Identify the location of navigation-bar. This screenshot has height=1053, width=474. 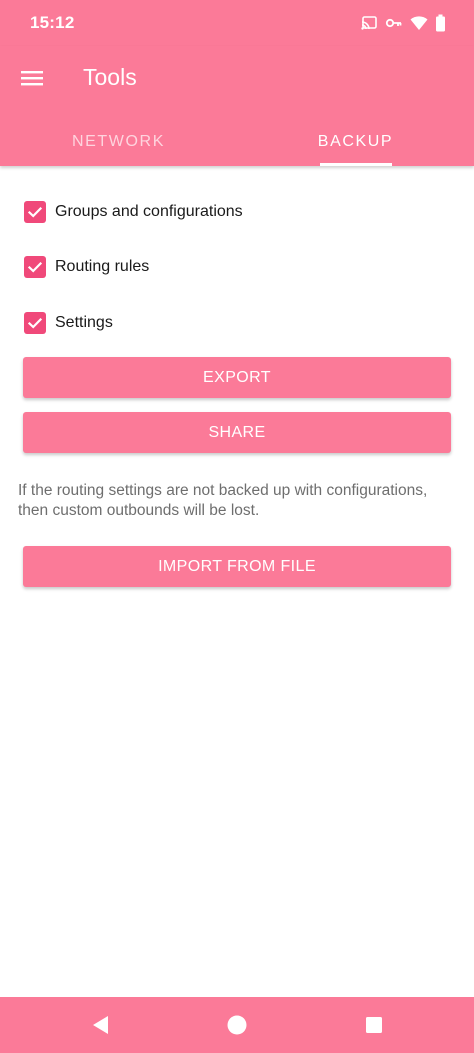
(237, 1025).